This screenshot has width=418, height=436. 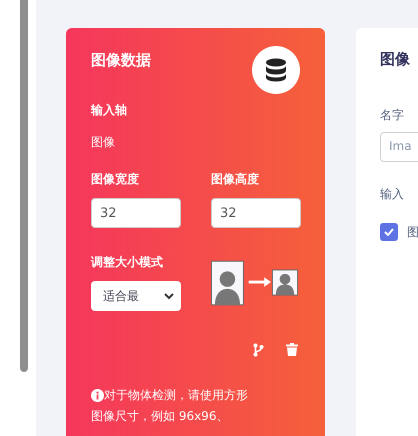 What do you see at coordinates (169, 296) in the screenshot?
I see `chevron-down-icon` at bounding box center [169, 296].